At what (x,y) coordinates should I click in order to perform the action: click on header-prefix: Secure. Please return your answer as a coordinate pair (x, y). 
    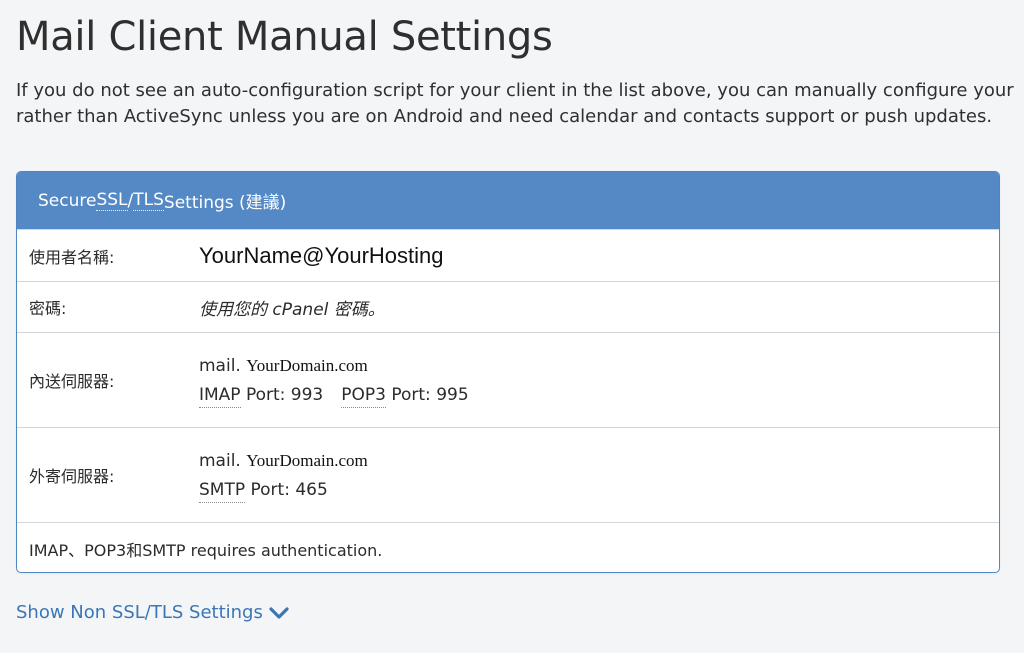
    Looking at the image, I should click on (67, 200).